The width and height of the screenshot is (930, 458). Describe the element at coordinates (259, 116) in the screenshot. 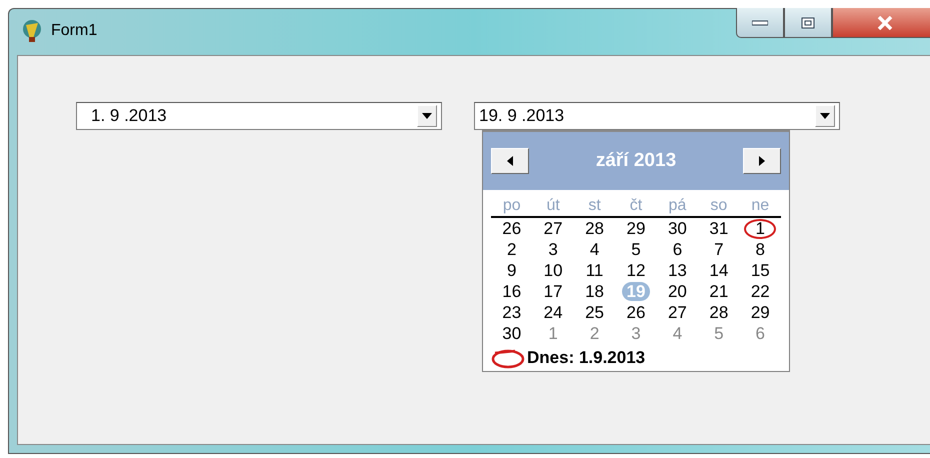

I see `date-picker-field: 1. 9 .2013` at that location.